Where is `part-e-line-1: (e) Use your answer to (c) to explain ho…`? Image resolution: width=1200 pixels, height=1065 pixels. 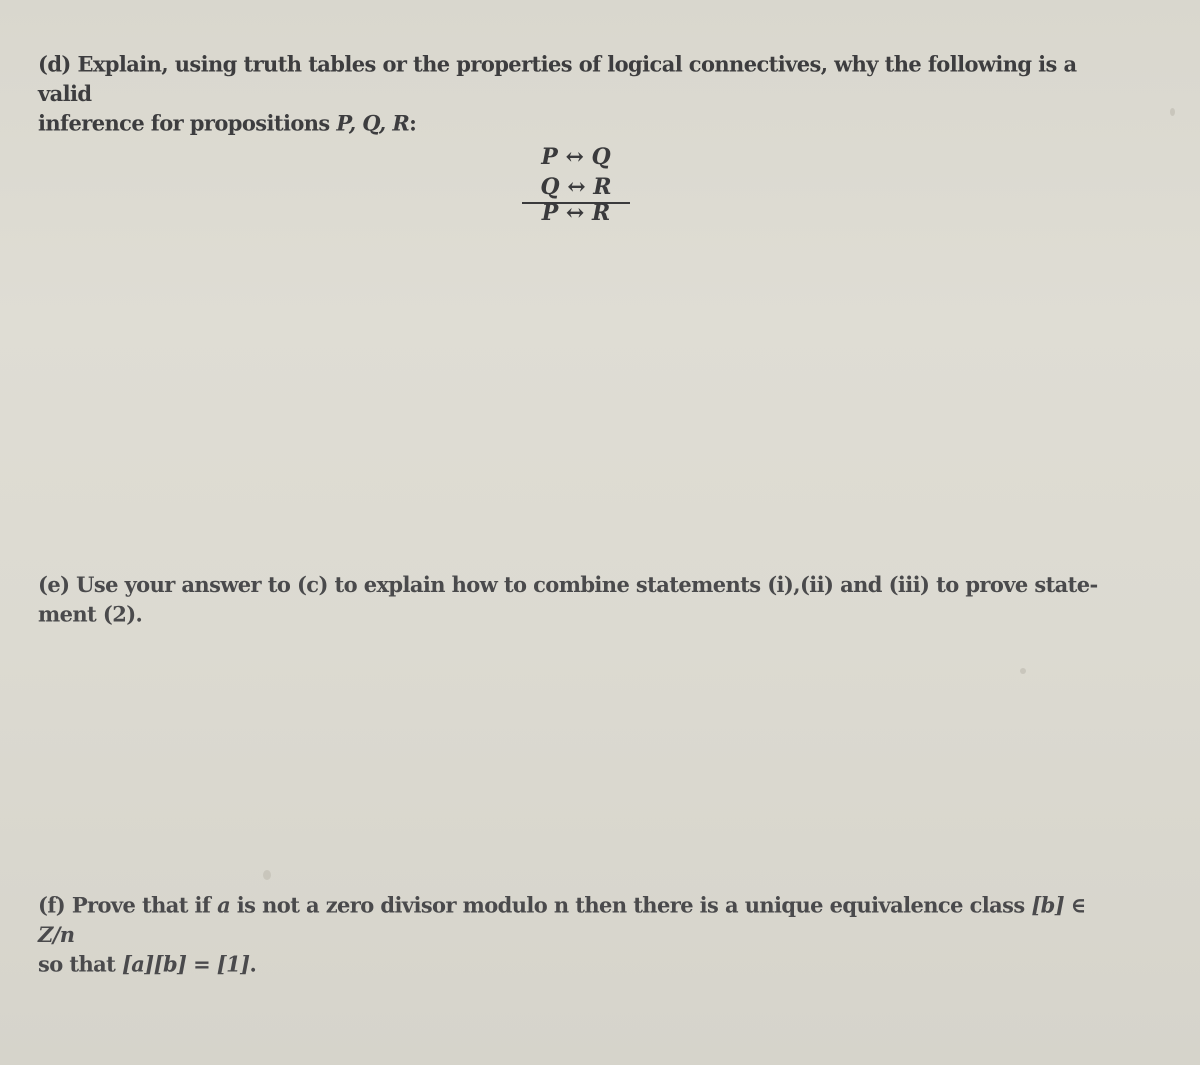
part-e-line-1: (e) Use your answer to (c) to explain ho… is located at coordinates (578, 584).